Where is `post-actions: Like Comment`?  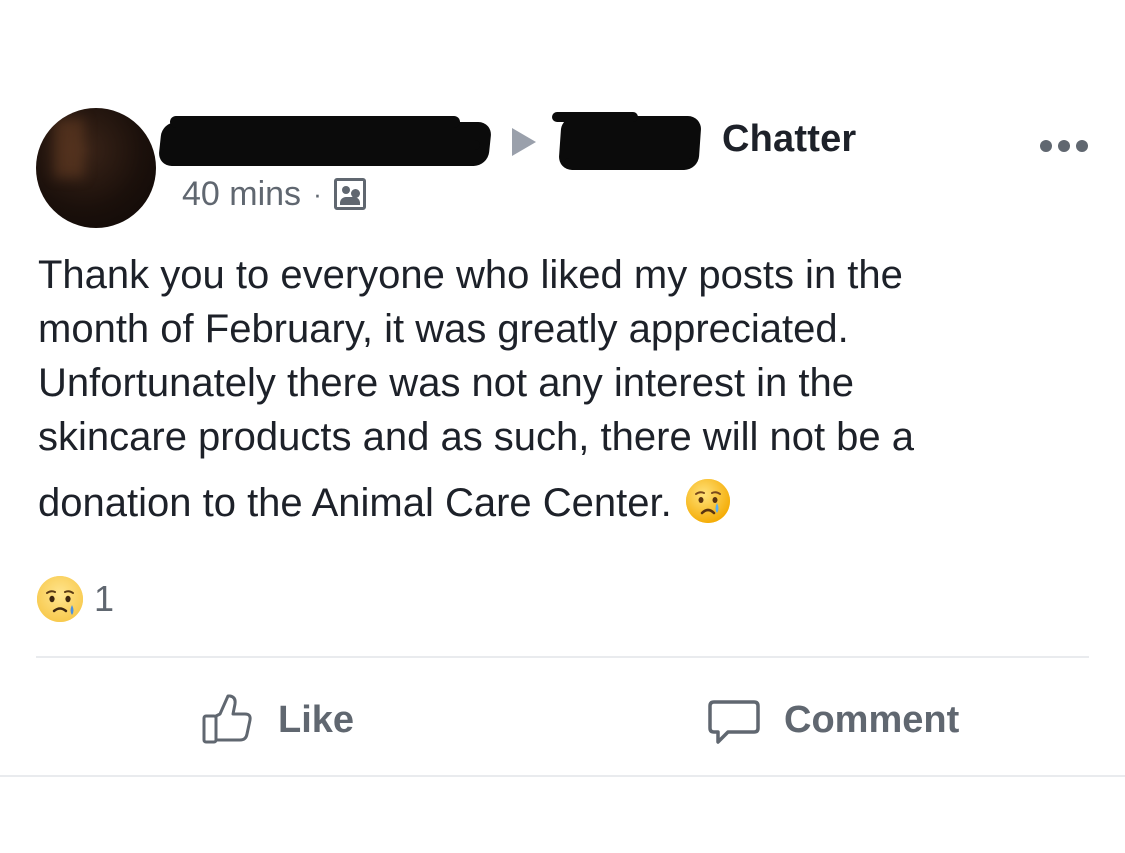 post-actions: Like Comment is located at coordinates (562, 720).